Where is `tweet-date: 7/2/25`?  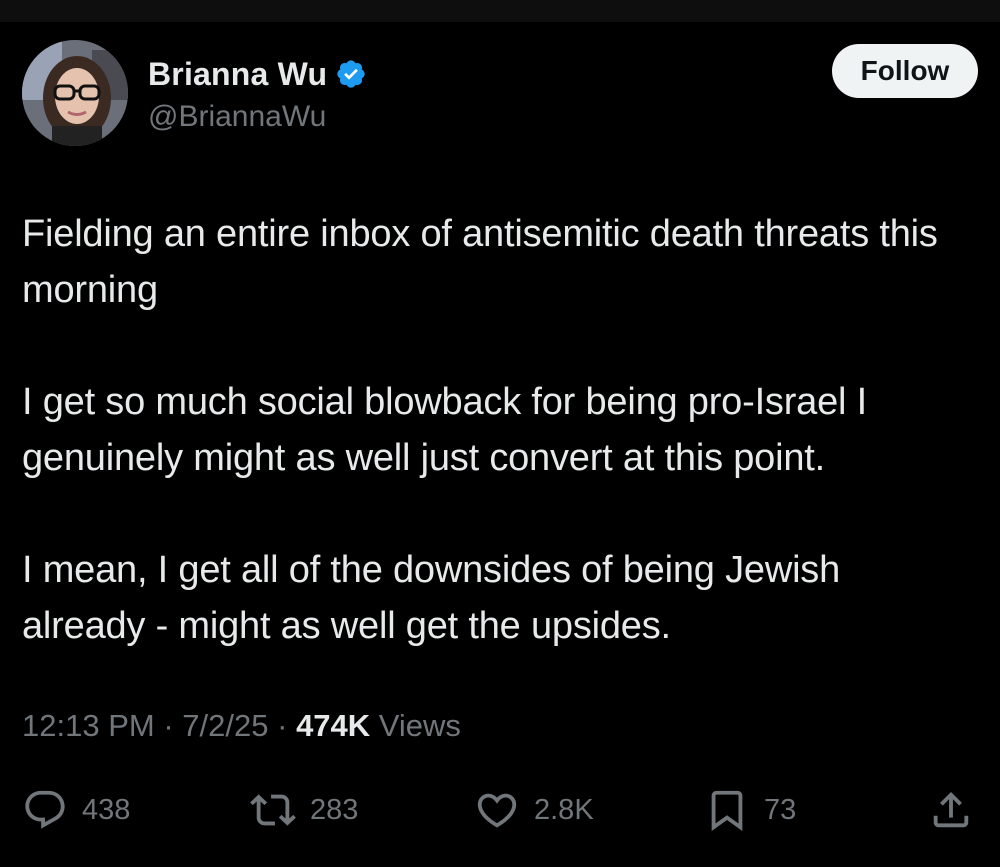
tweet-date: 7/2/25 is located at coordinates (225, 725).